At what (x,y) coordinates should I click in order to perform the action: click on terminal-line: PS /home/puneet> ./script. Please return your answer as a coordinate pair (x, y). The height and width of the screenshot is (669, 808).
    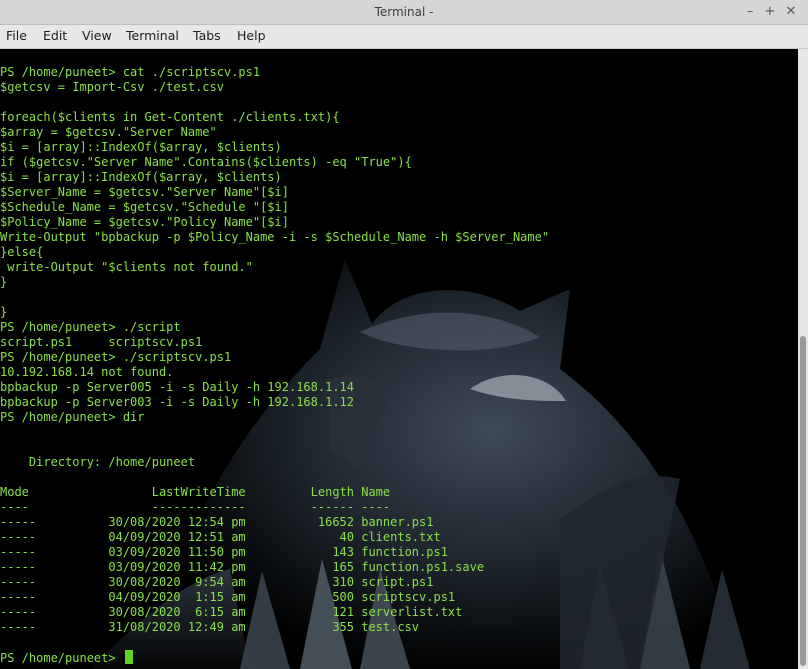
    Looking at the image, I should click on (274, 327).